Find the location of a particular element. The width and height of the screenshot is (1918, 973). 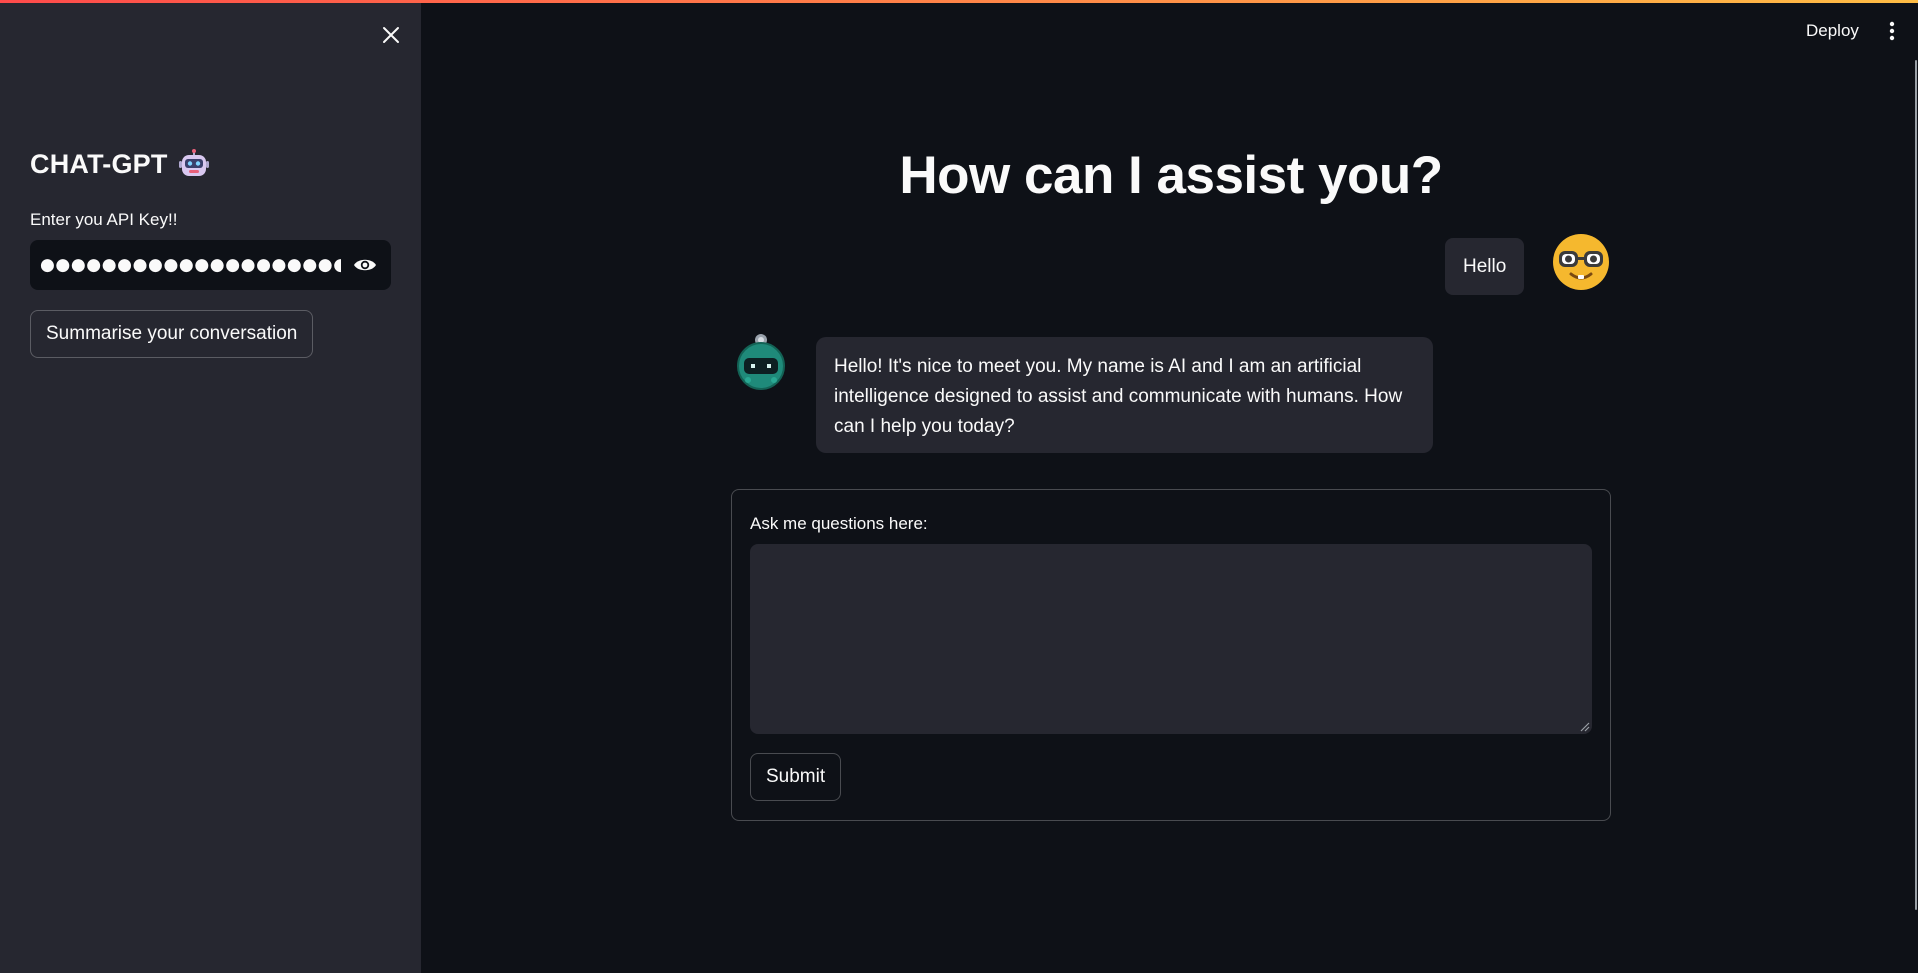

api-key-input: ●●●●●●●●●●●●●●●●●●●●●●● is located at coordinates (210, 265).